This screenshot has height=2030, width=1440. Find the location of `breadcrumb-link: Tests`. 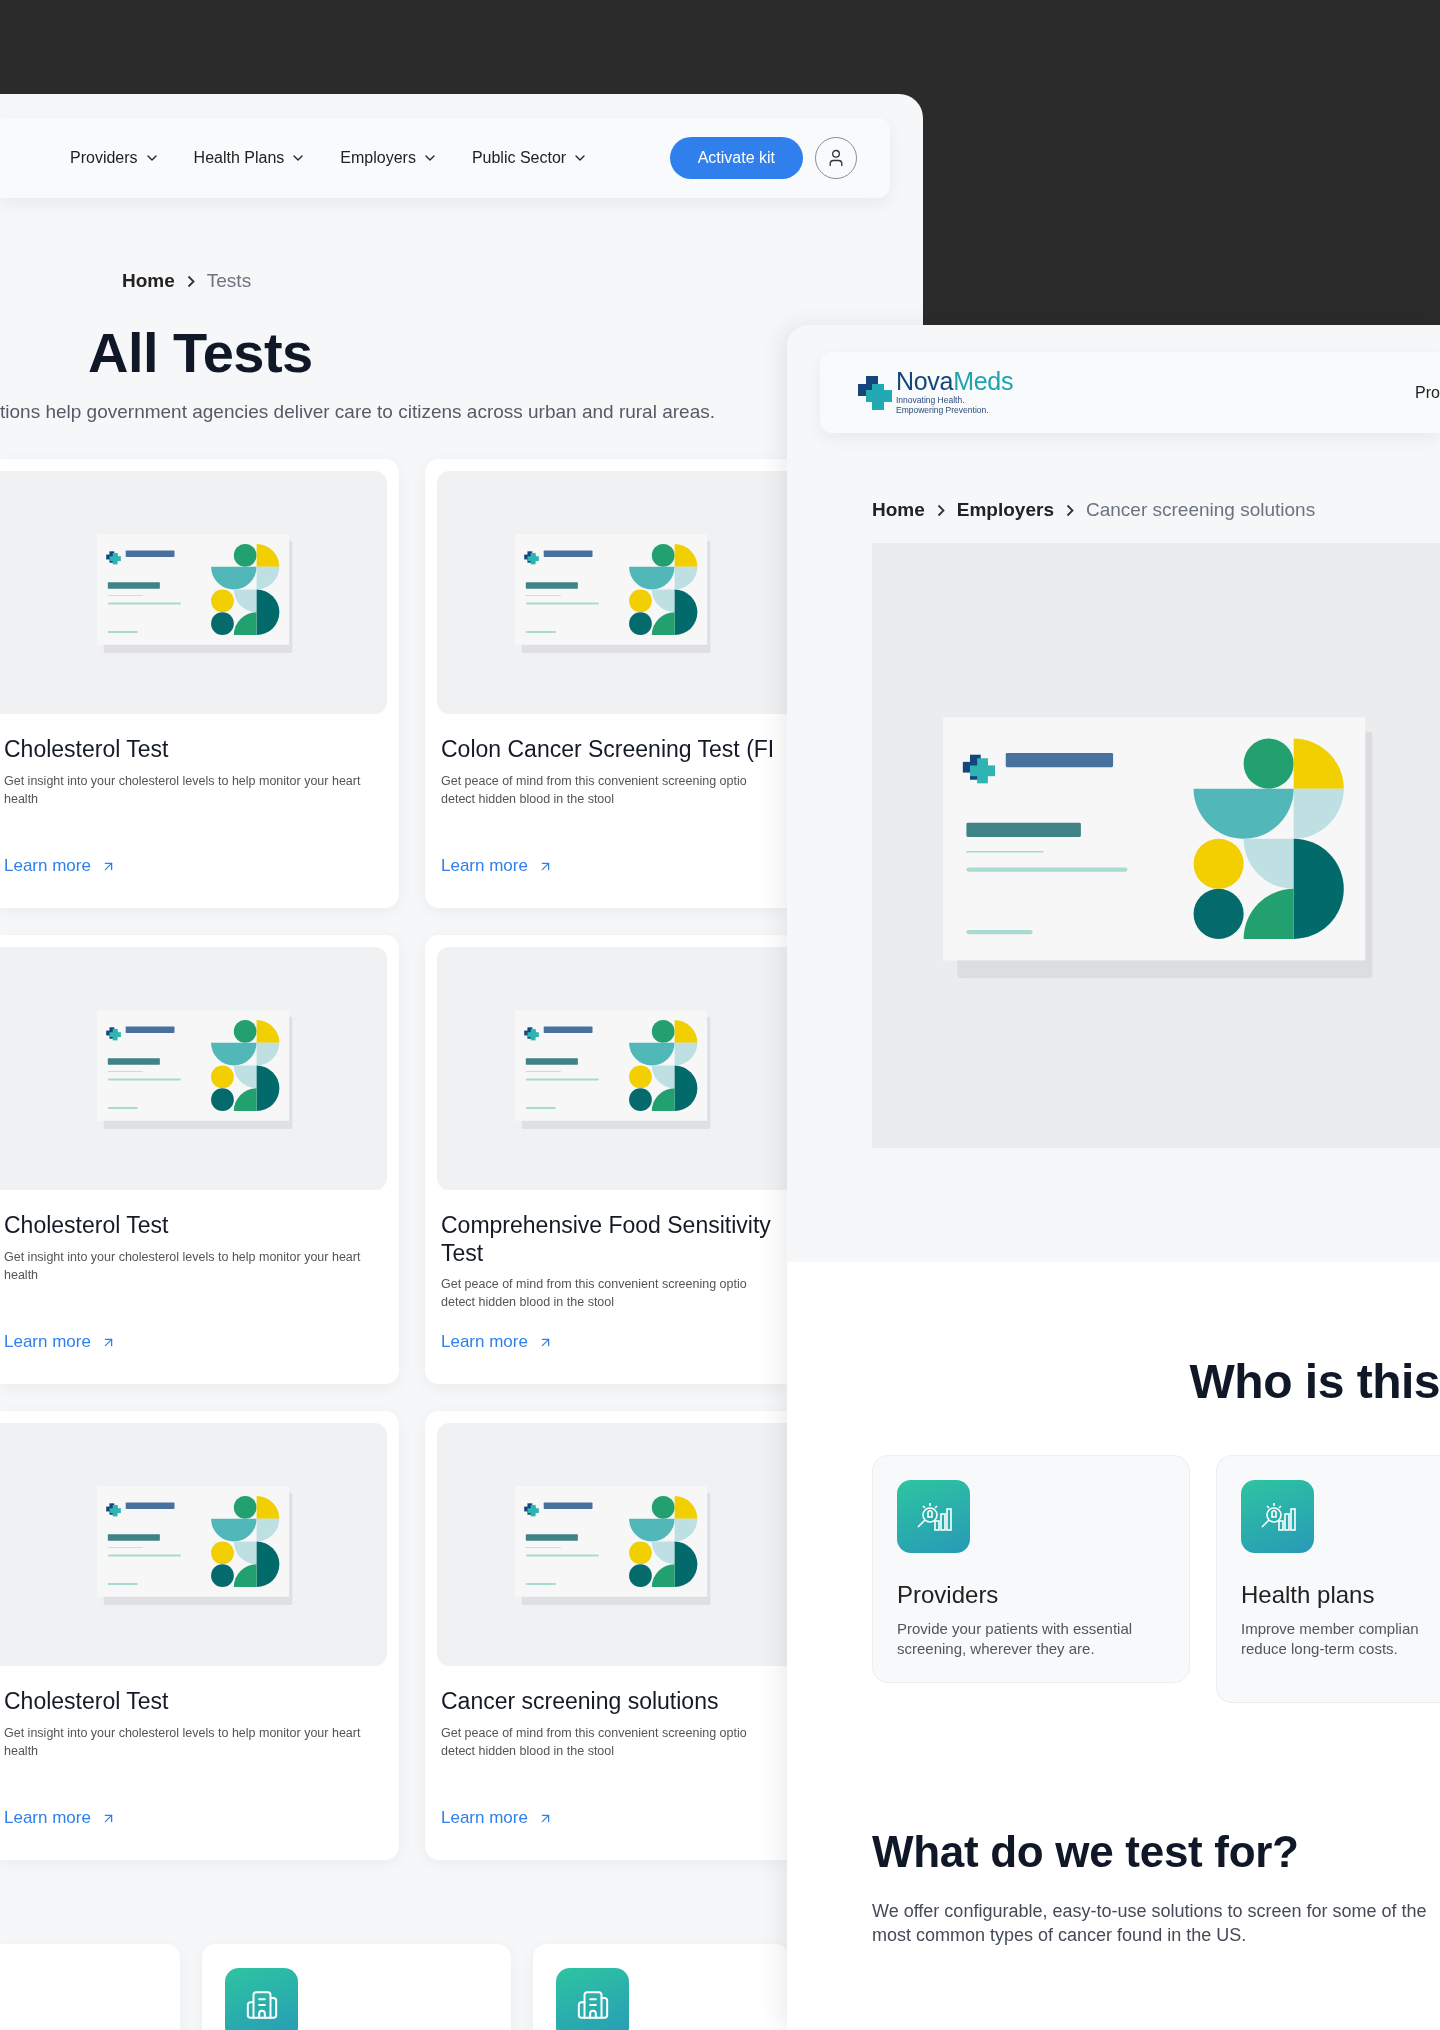

breadcrumb-link: Tests is located at coordinates (229, 281).